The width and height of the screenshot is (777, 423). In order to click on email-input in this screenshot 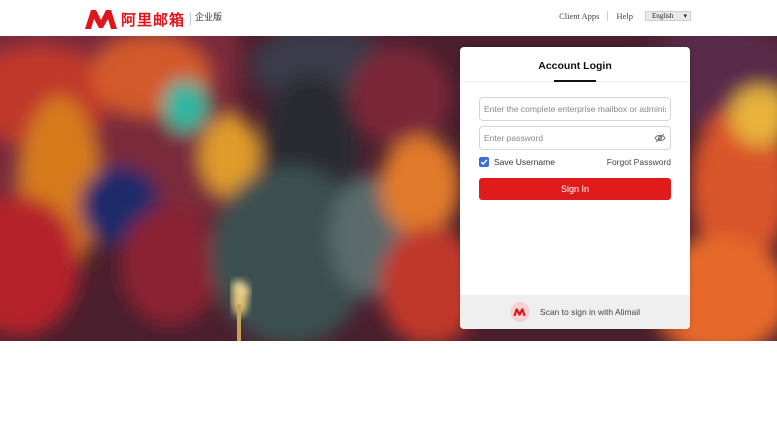, I will do `click(575, 109)`.